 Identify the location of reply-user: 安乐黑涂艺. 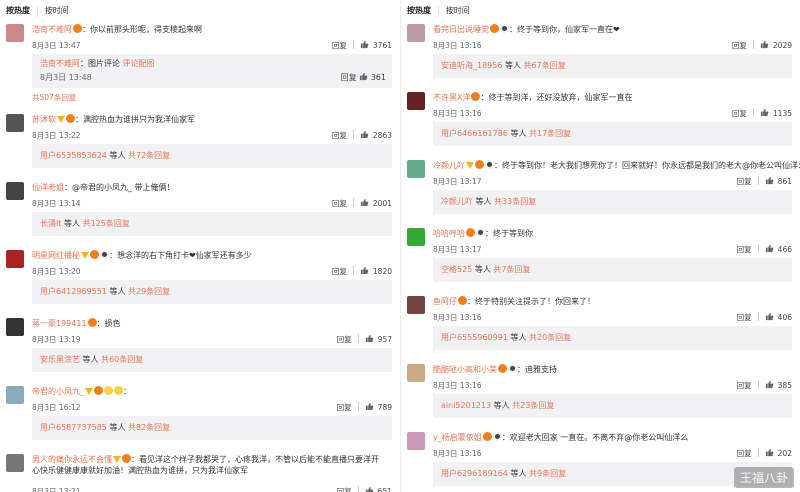
(60, 359).